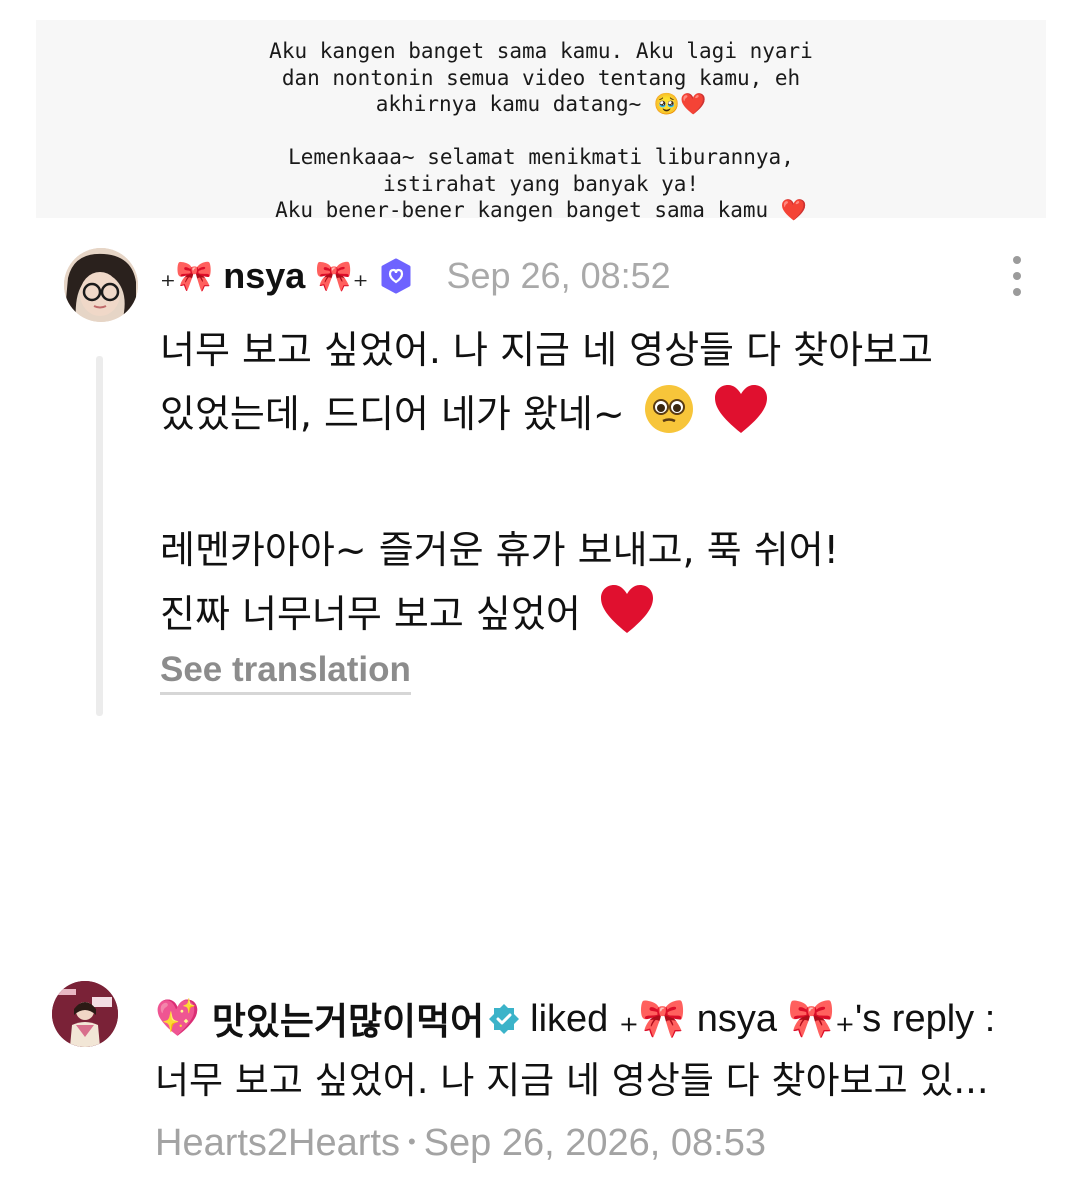 The height and width of the screenshot is (1200, 1070). What do you see at coordinates (1017, 276) in the screenshot?
I see `more-options-icon` at bounding box center [1017, 276].